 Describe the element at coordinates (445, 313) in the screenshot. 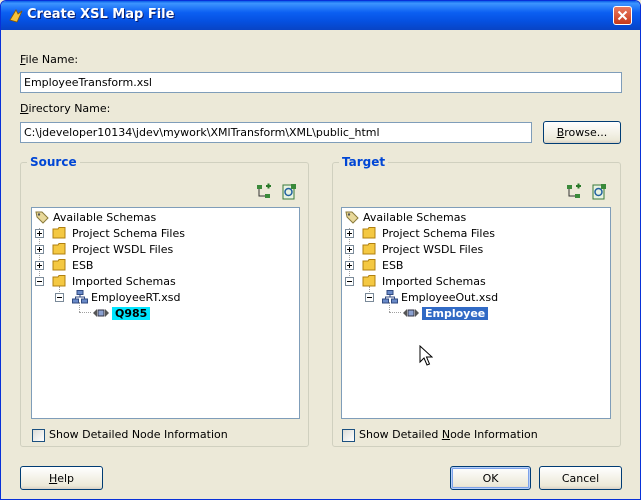

I see `tree-item-element: Employee` at that location.